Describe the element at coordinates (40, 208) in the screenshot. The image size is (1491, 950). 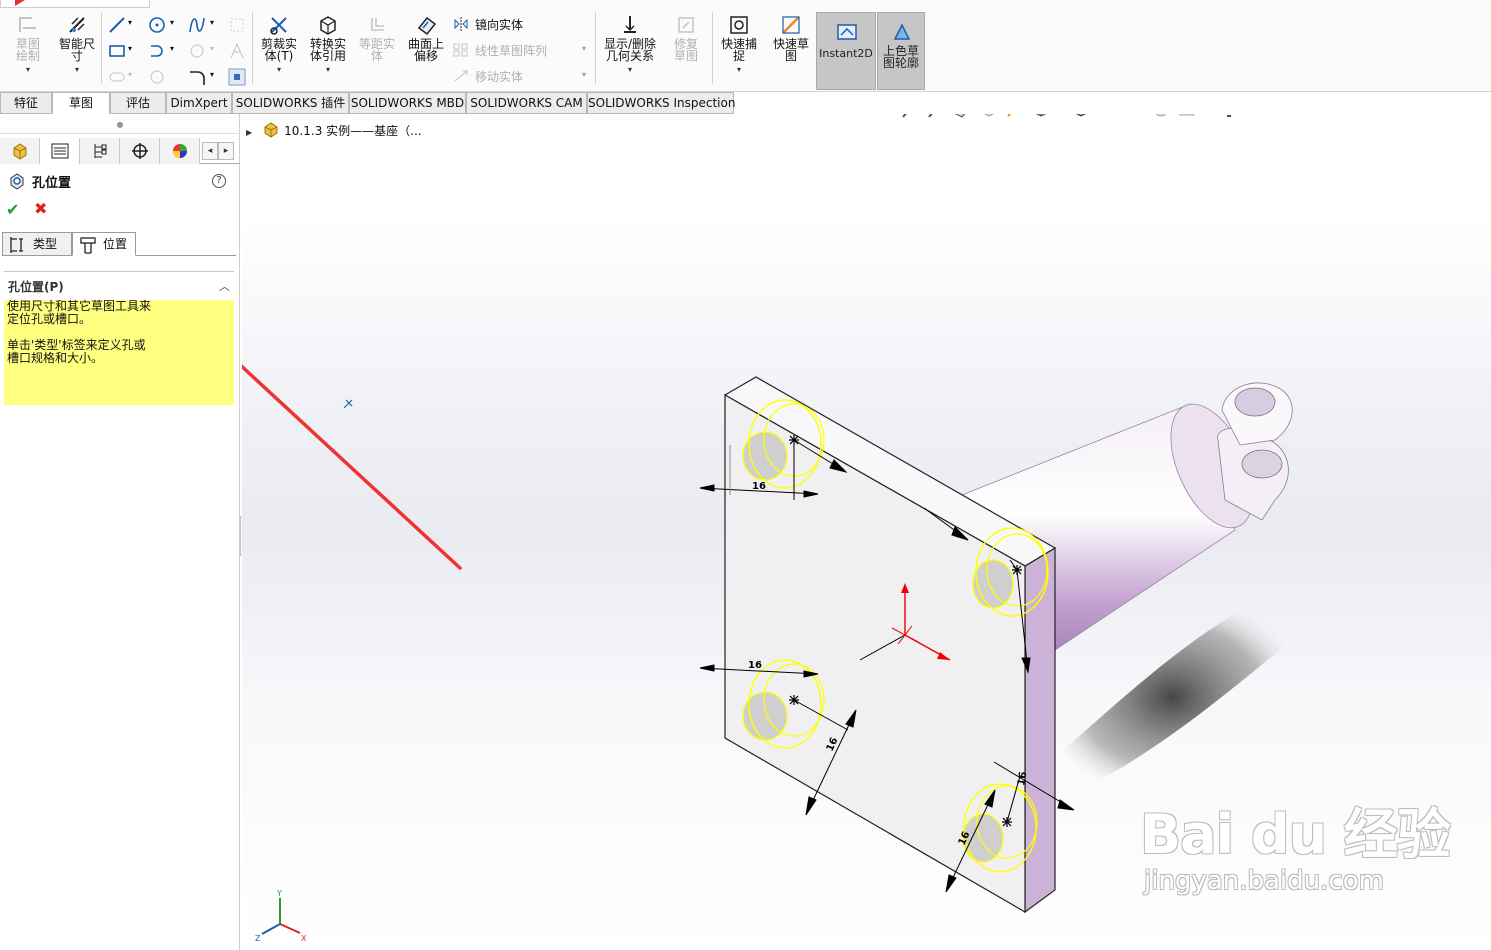
I see `cancel-button: ✖` at that location.